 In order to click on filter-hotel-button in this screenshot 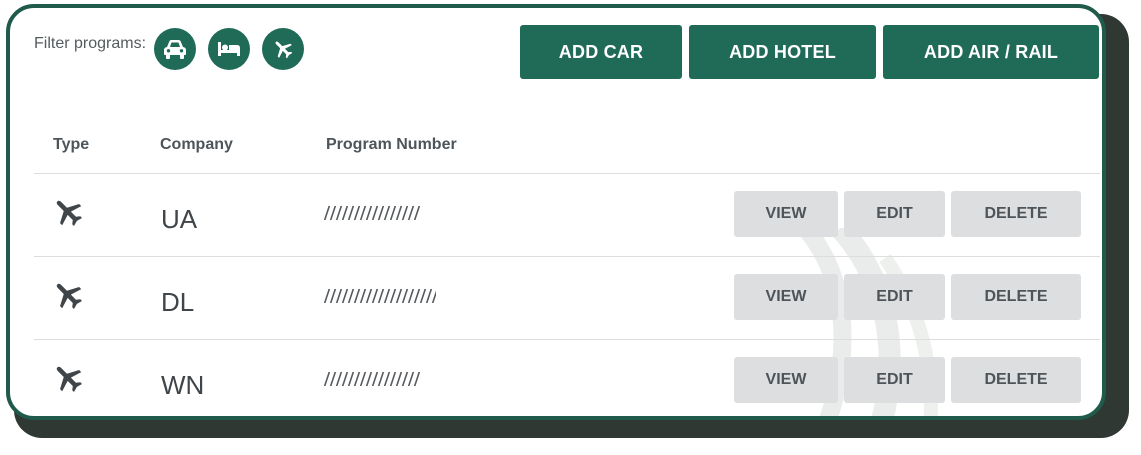, I will do `click(229, 49)`.